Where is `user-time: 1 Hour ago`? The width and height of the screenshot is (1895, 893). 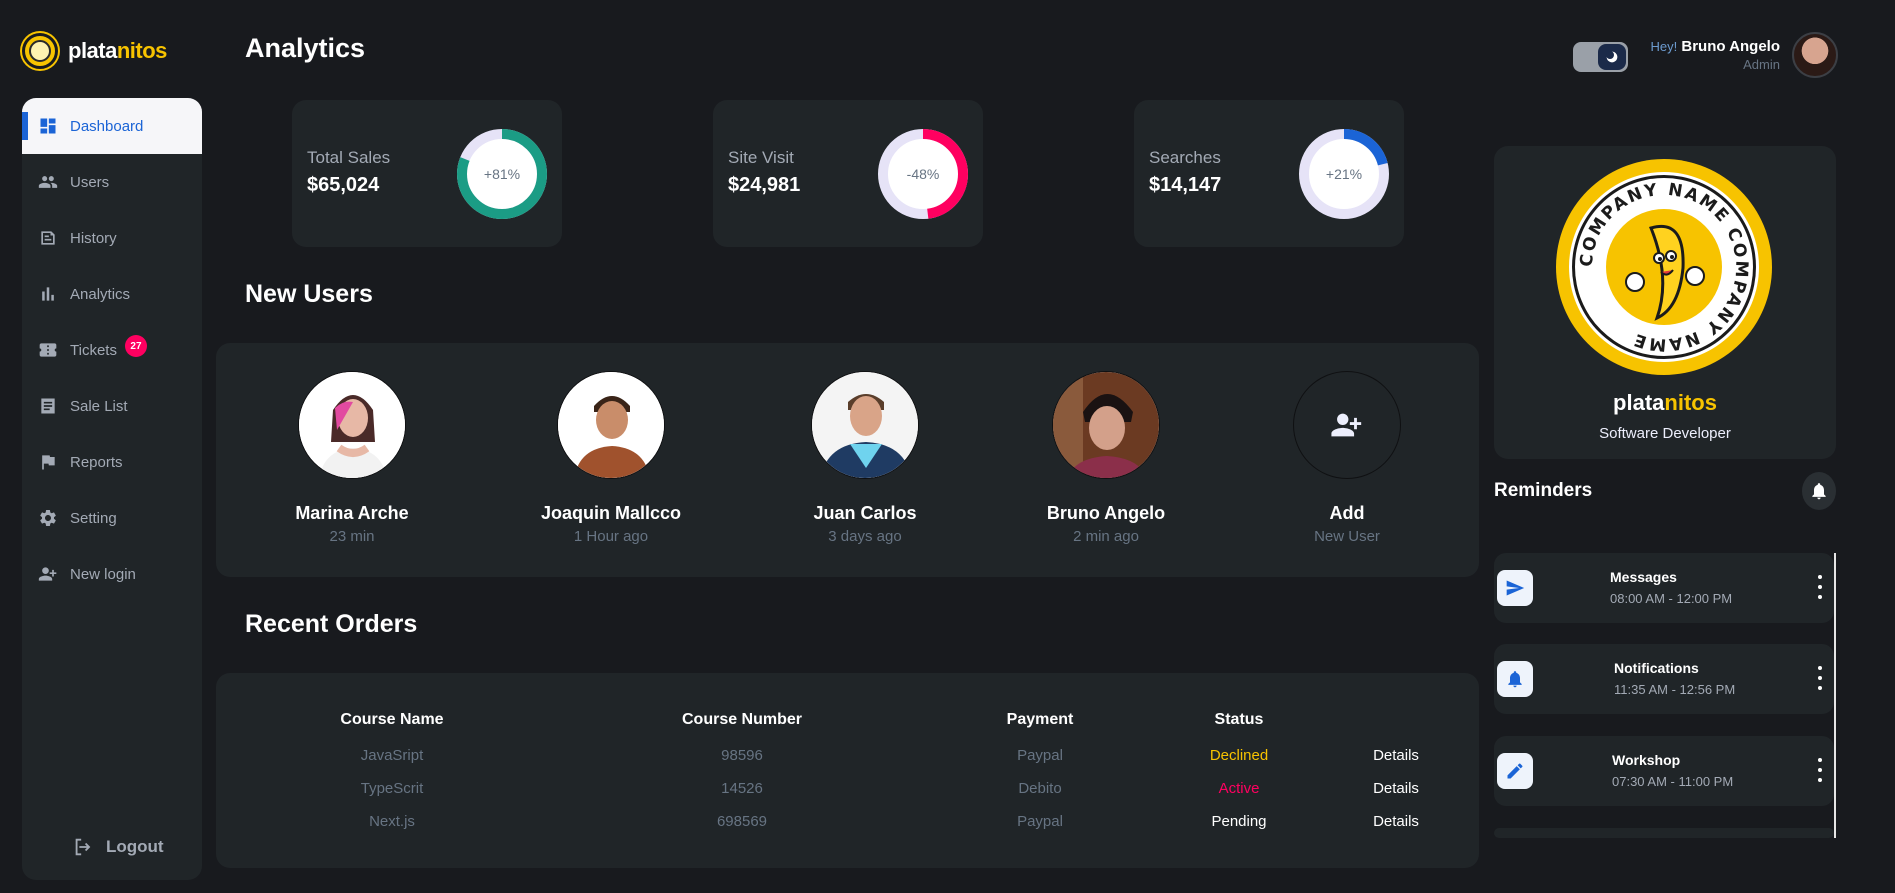 user-time: 1 Hour ago is located at coordinates (611, 536).